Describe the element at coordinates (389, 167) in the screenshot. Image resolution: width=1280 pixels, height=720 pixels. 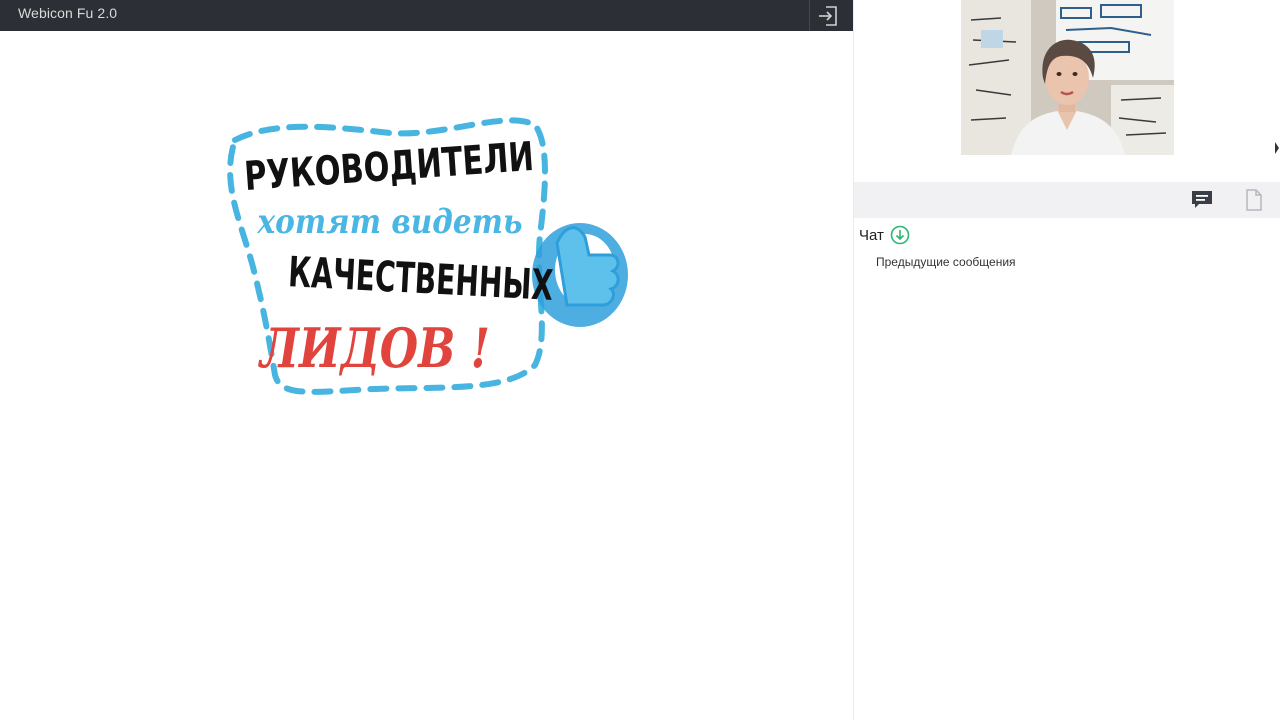
I see `slide-line-1: РУКОВОДИТЕЛИ` at that location.